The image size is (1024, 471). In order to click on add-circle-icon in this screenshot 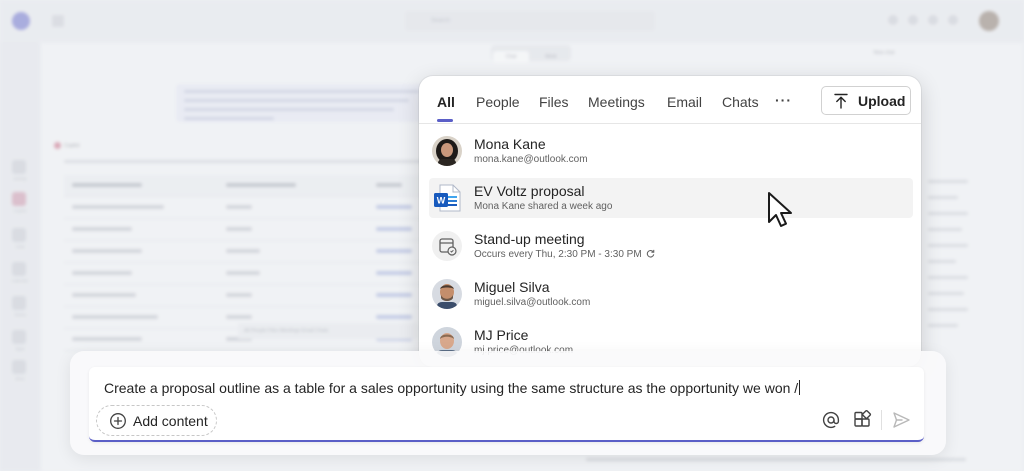, I will do `click(118, 421)`.